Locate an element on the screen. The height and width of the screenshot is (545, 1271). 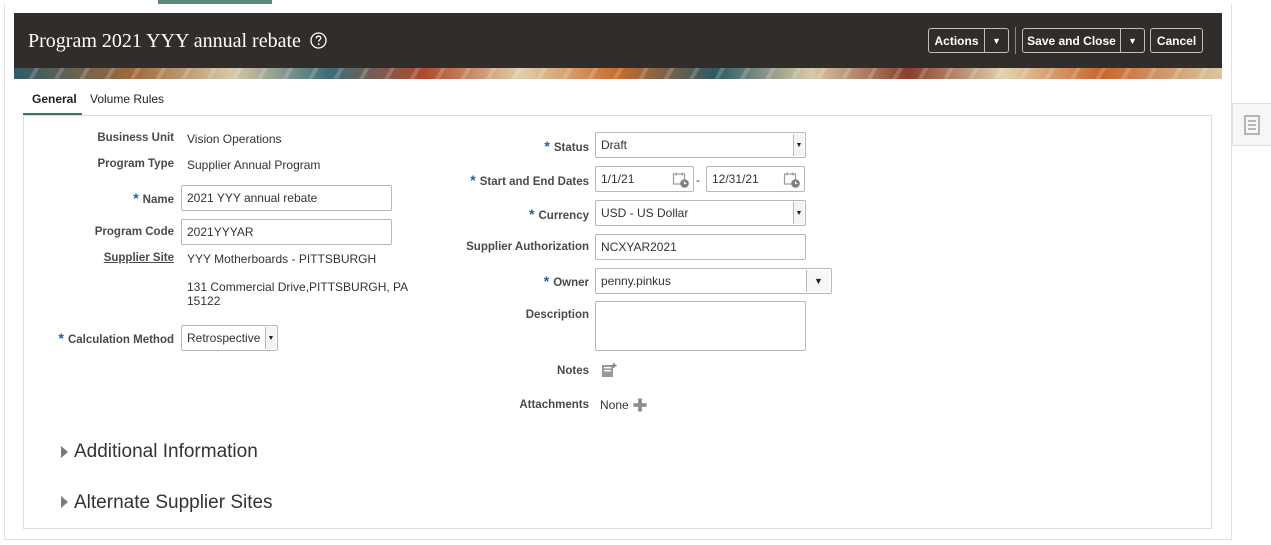
side-panel-toggle is located at coordinates (1251, 124).